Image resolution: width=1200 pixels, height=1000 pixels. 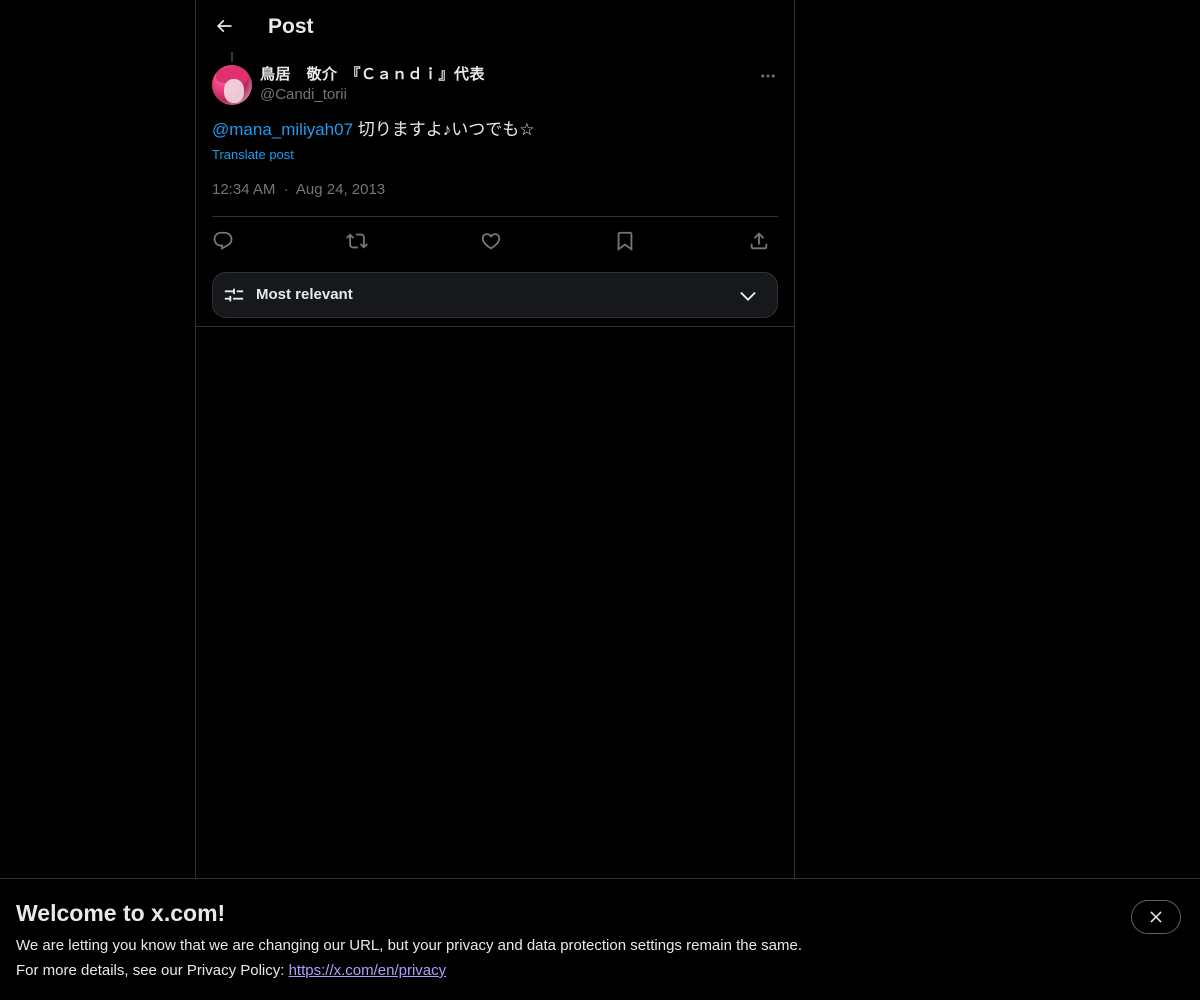 I want to click on close-icon, so click(x=1156, y=917).